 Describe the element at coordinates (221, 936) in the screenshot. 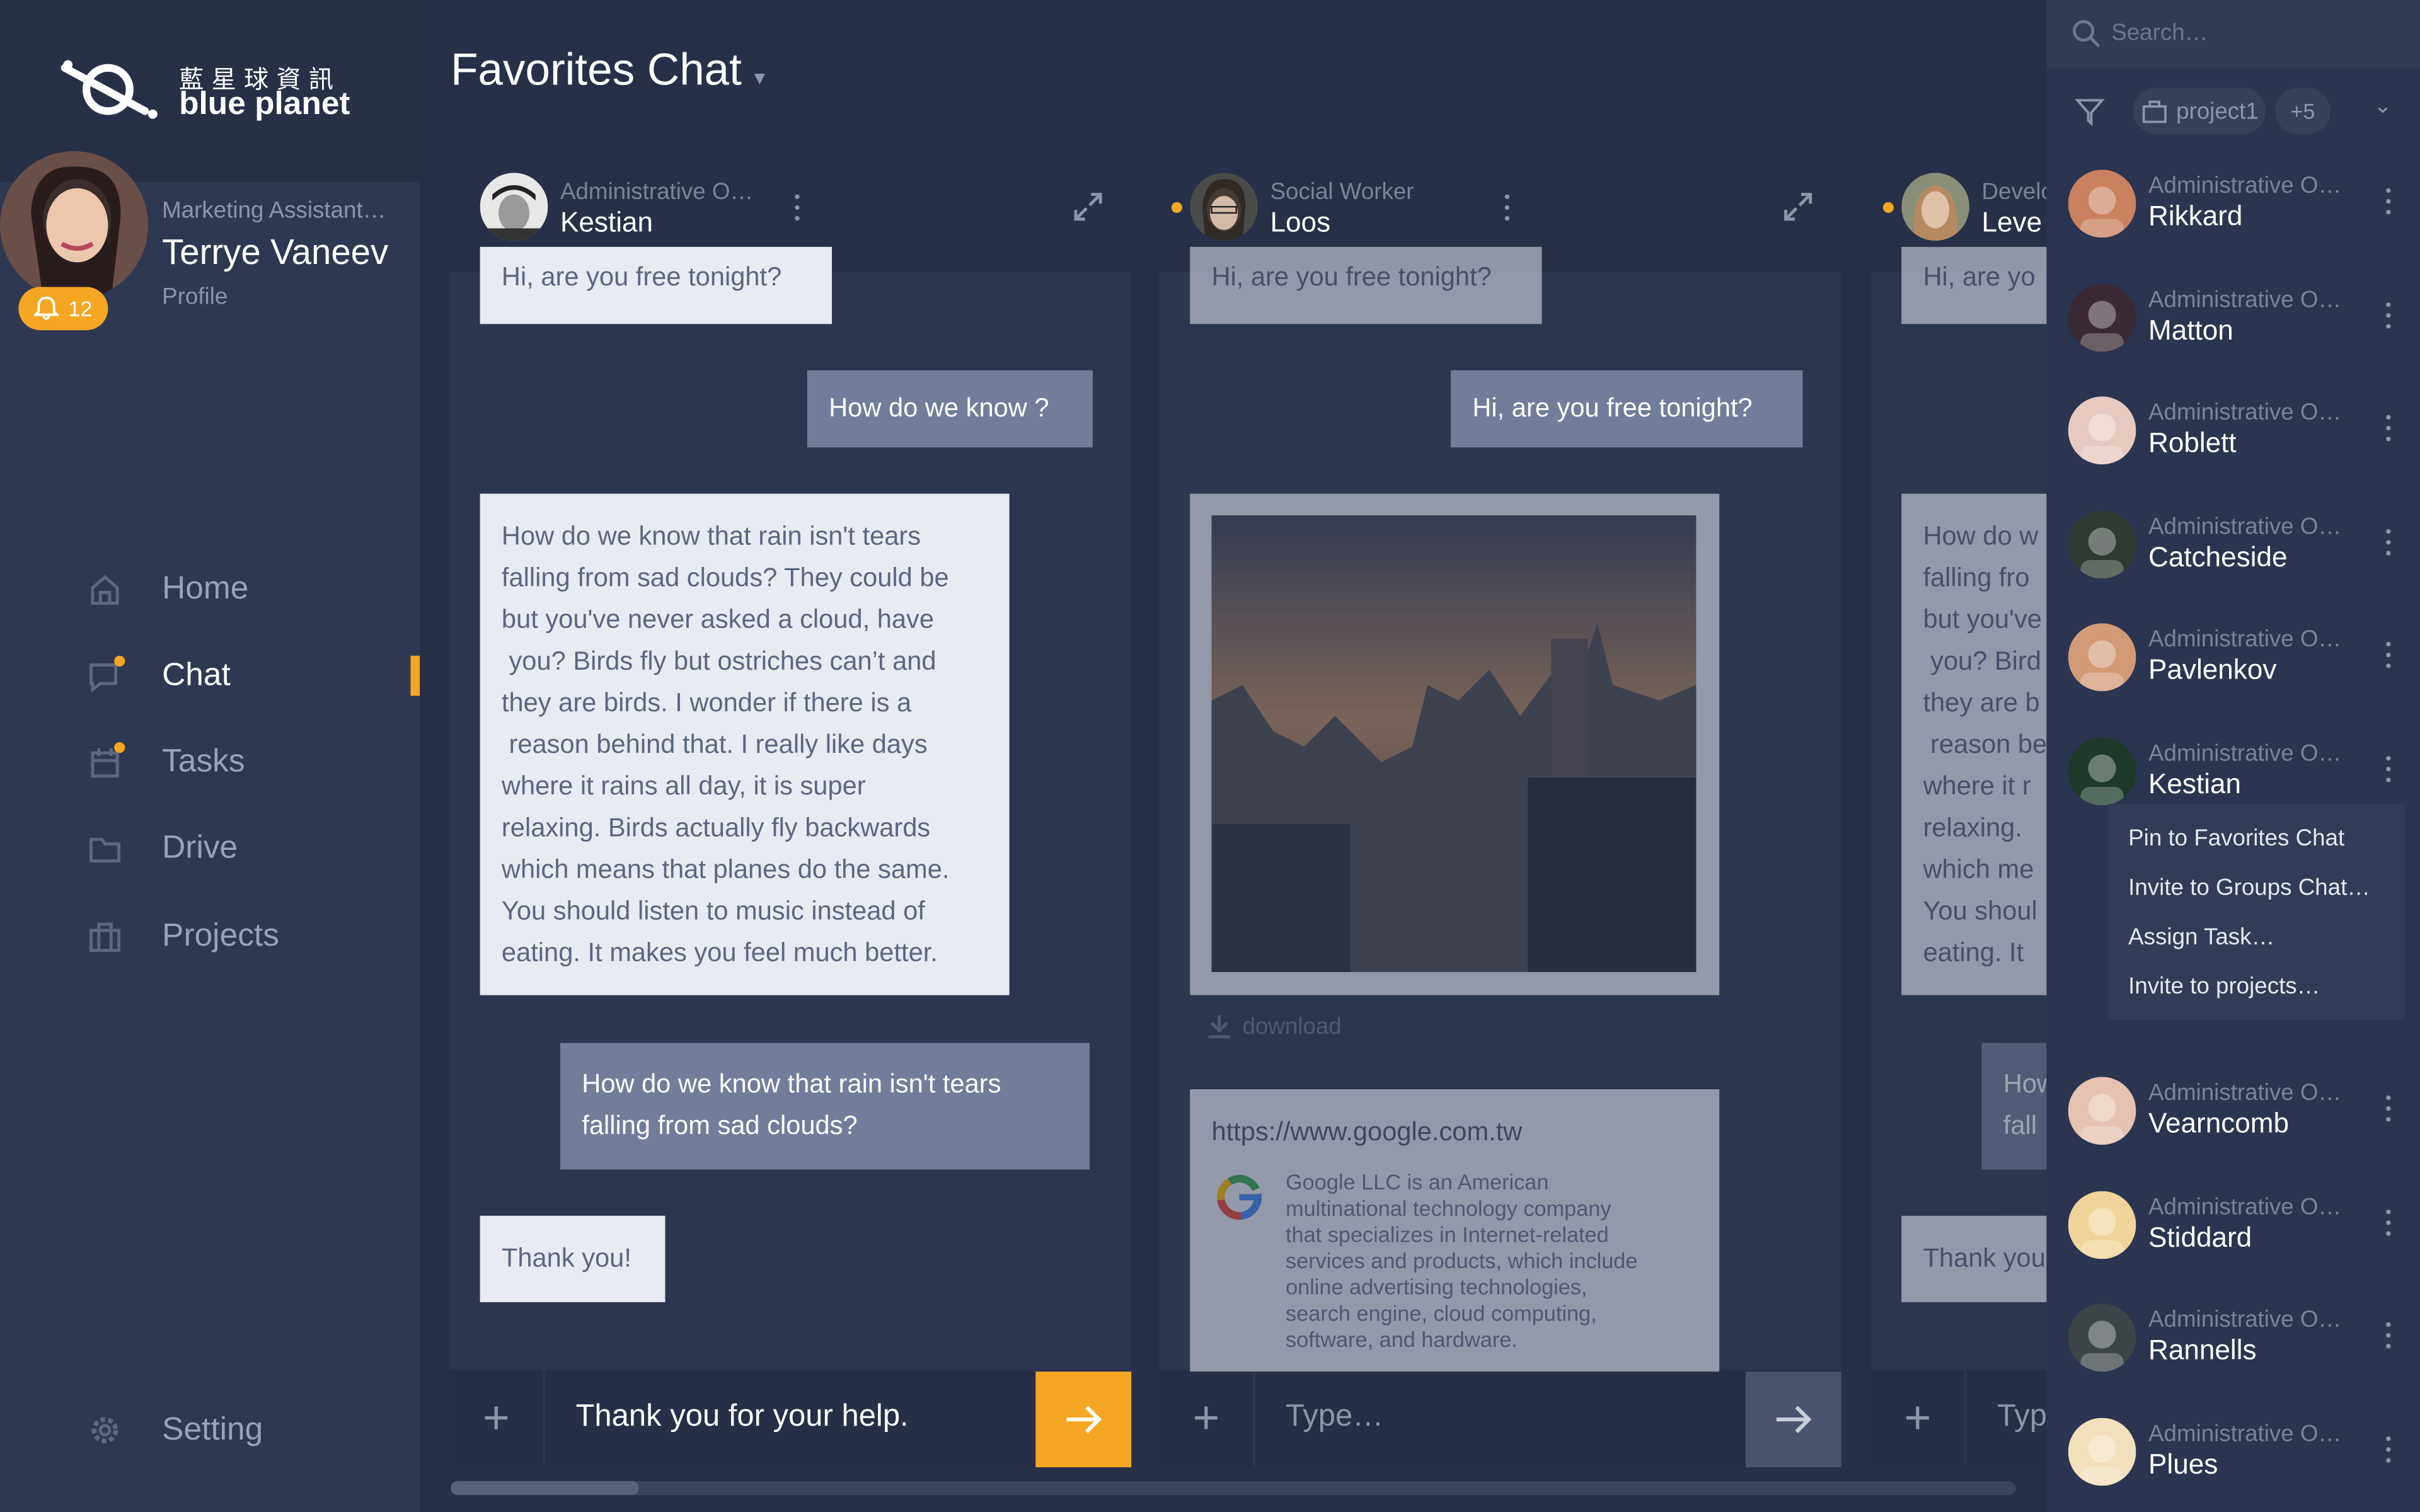

I see `nav-projects-label: Projects` at that location.